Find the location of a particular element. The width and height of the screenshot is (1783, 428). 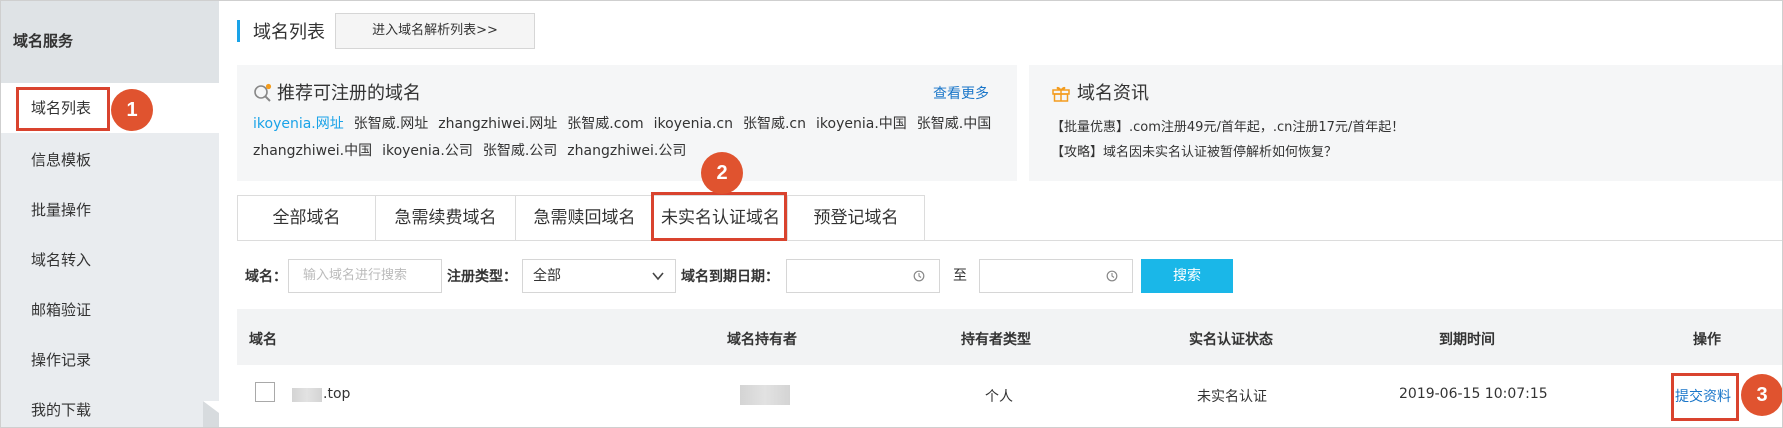

gift-icon is located at coordinates (1061, 94).